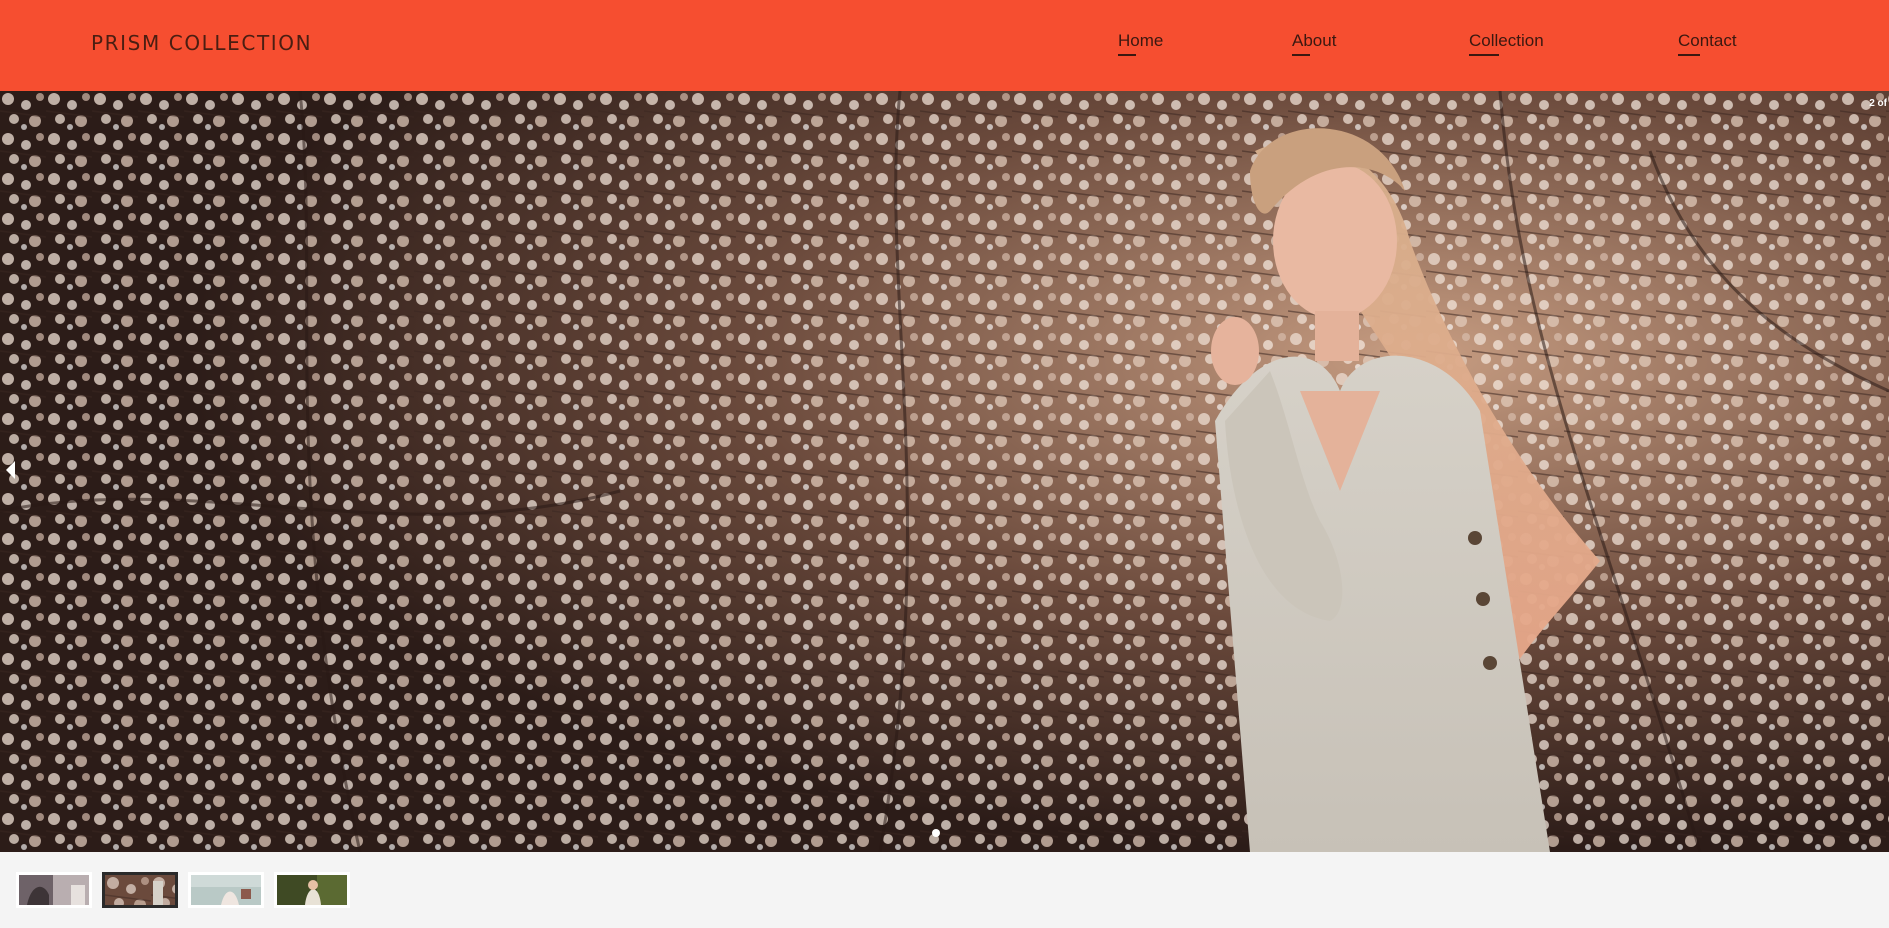 Image resolution: width=1889 pixels, height=928 pixels. What do you see at coordinates (936, 833) in the screenshot?
I see `slide-indicator-dot` at bounding box center [936, 833].